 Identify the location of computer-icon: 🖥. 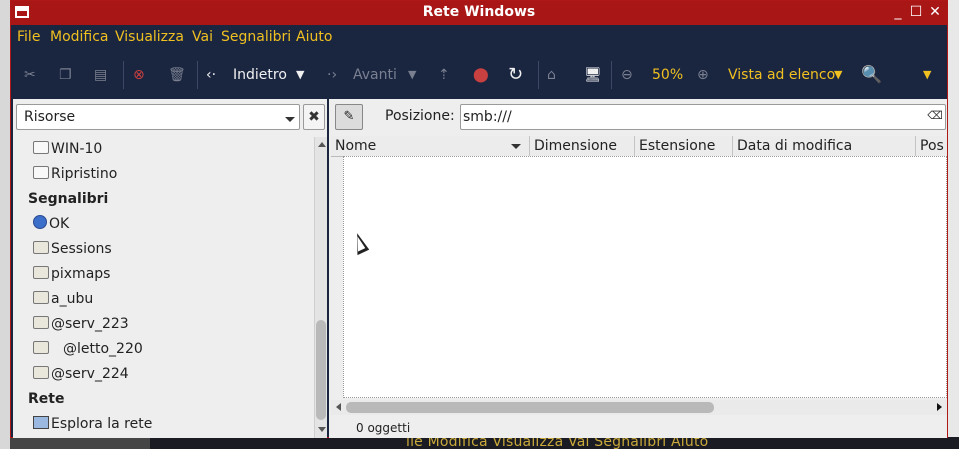
(593, 75).